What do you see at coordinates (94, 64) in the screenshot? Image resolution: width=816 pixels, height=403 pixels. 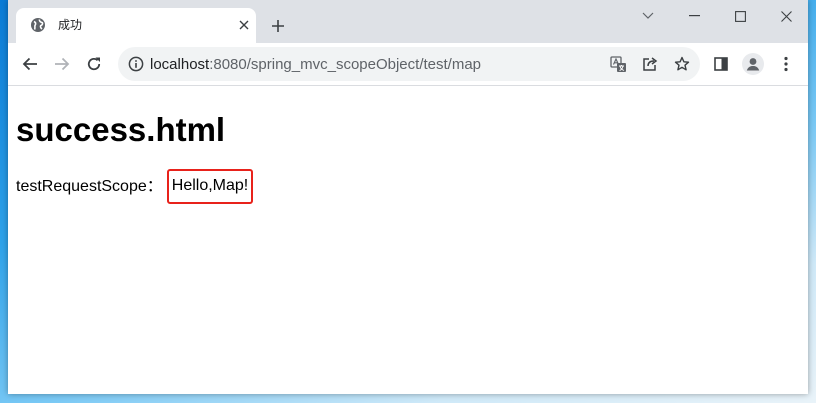 I see `reload-icon` at bounding box center [94, 64].